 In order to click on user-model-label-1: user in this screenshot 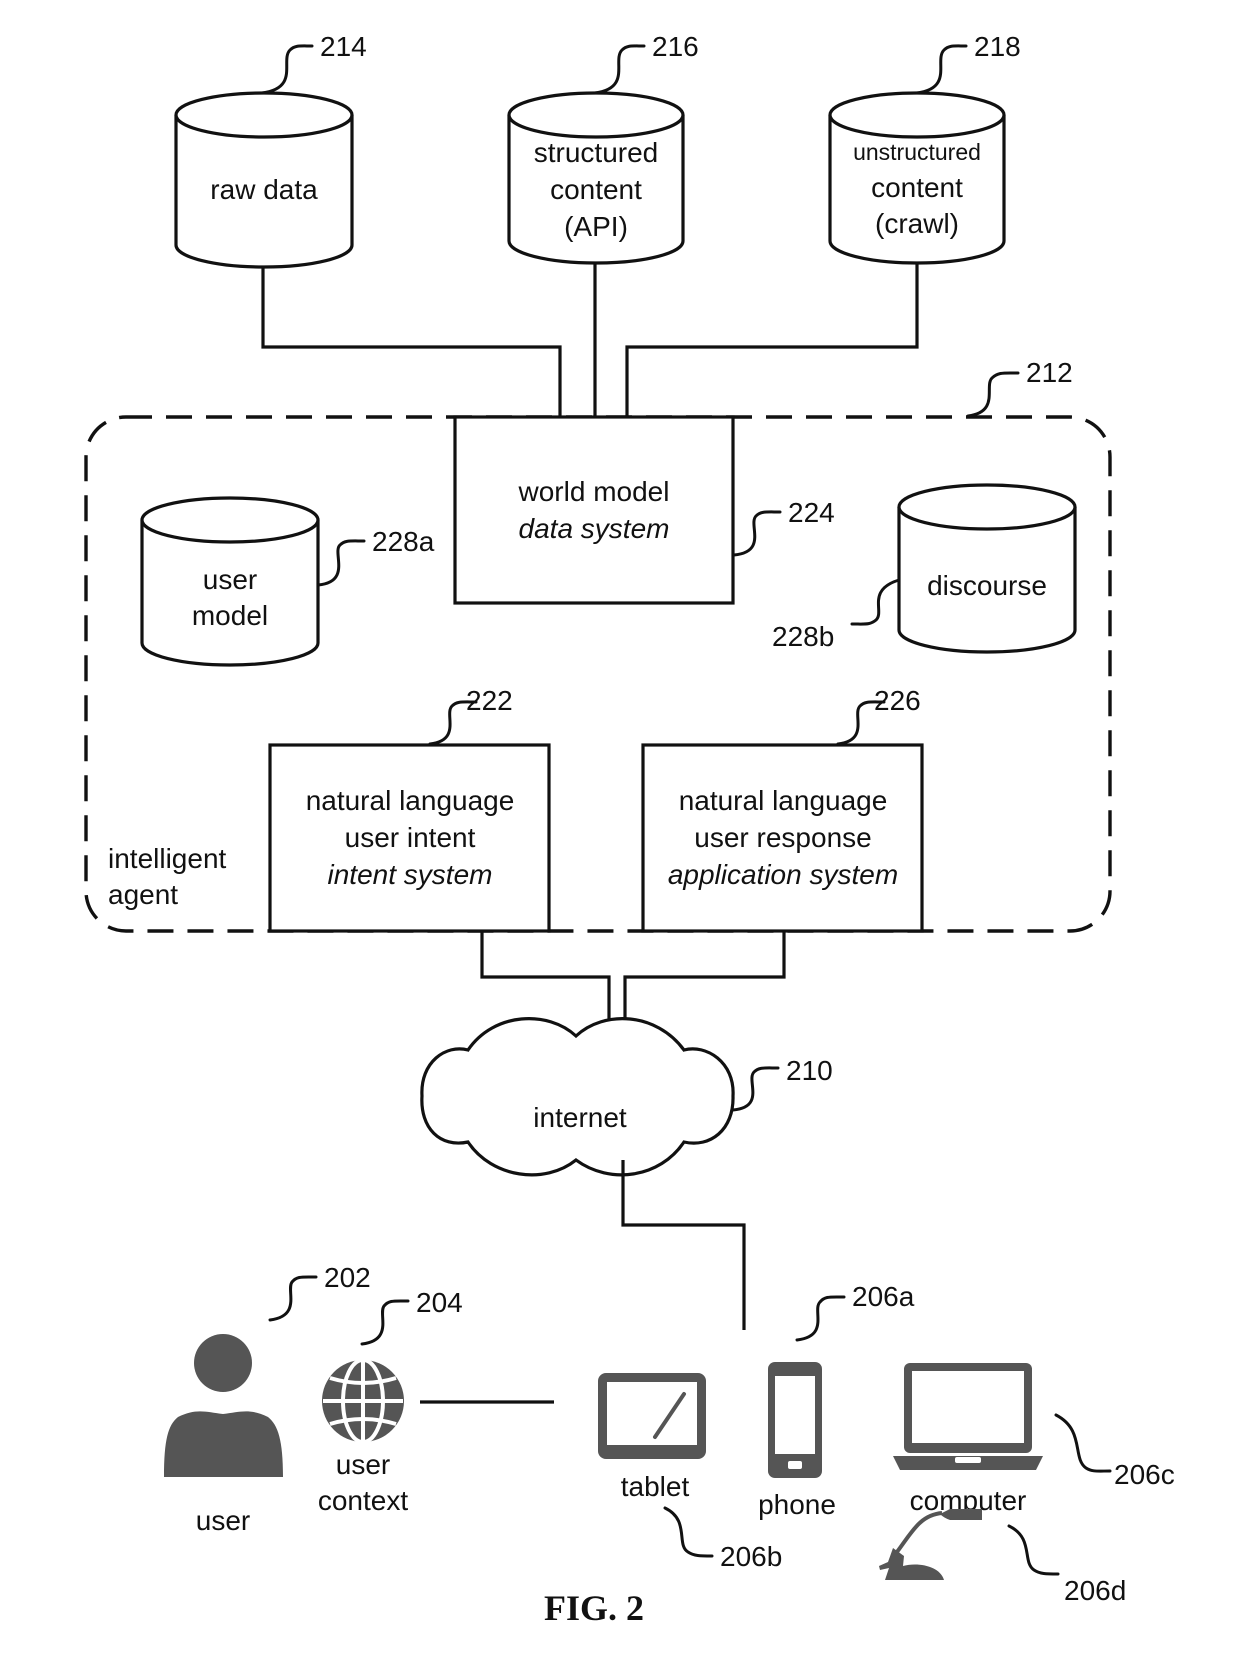, I will do `click(230, 579)`.